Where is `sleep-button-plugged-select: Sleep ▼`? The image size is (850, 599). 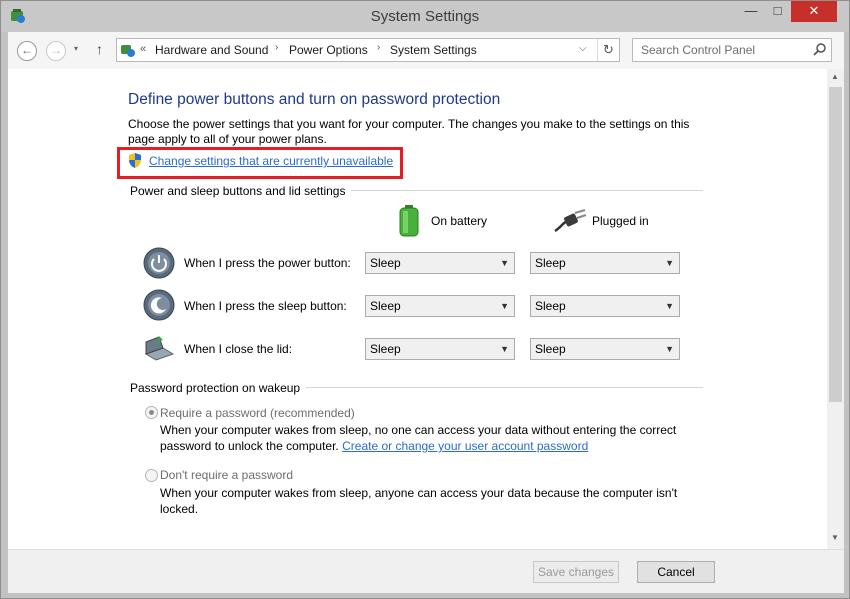
sleep-button-plugged-select: Sleep ▼ is located at coordinates (605, 306).